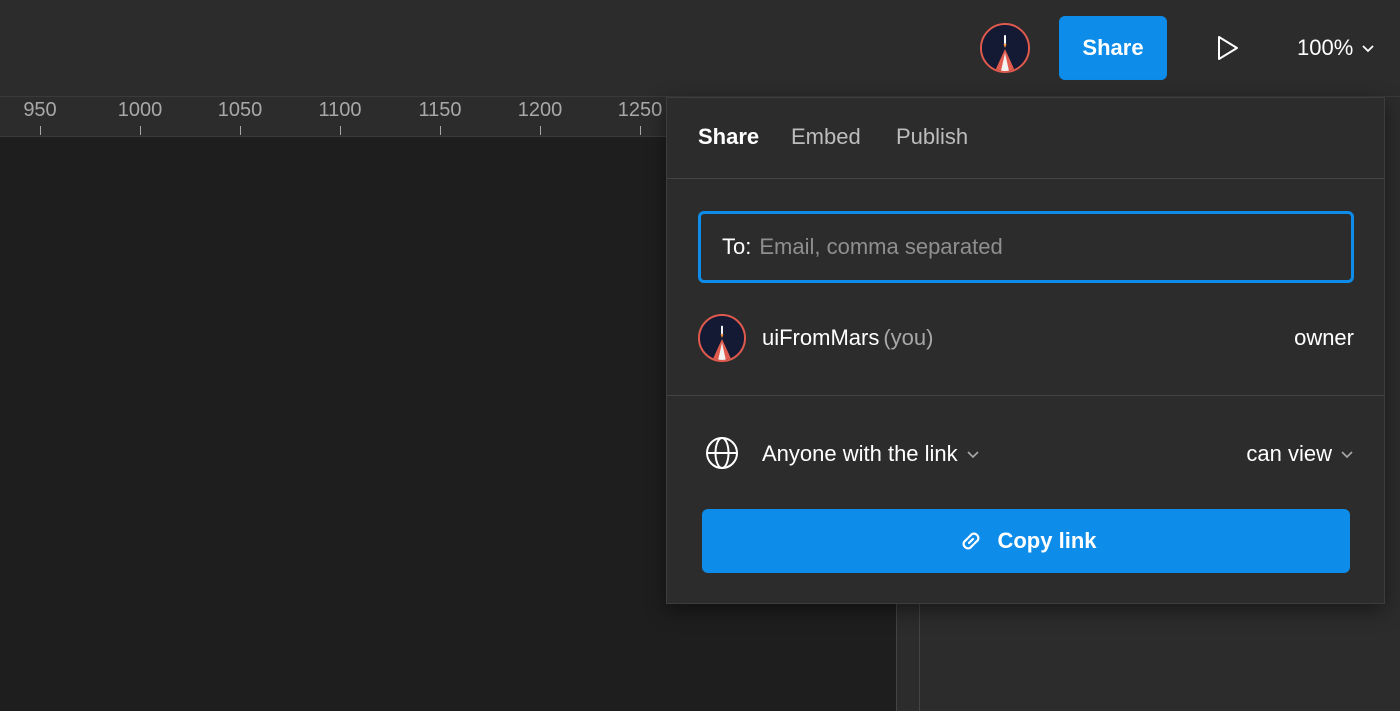 The height and width of the screenshot is (711, 1400). I want to click on horizontal-ruler: 950 1000 1050 1100 1150 1200 1250, so click(333, 117).